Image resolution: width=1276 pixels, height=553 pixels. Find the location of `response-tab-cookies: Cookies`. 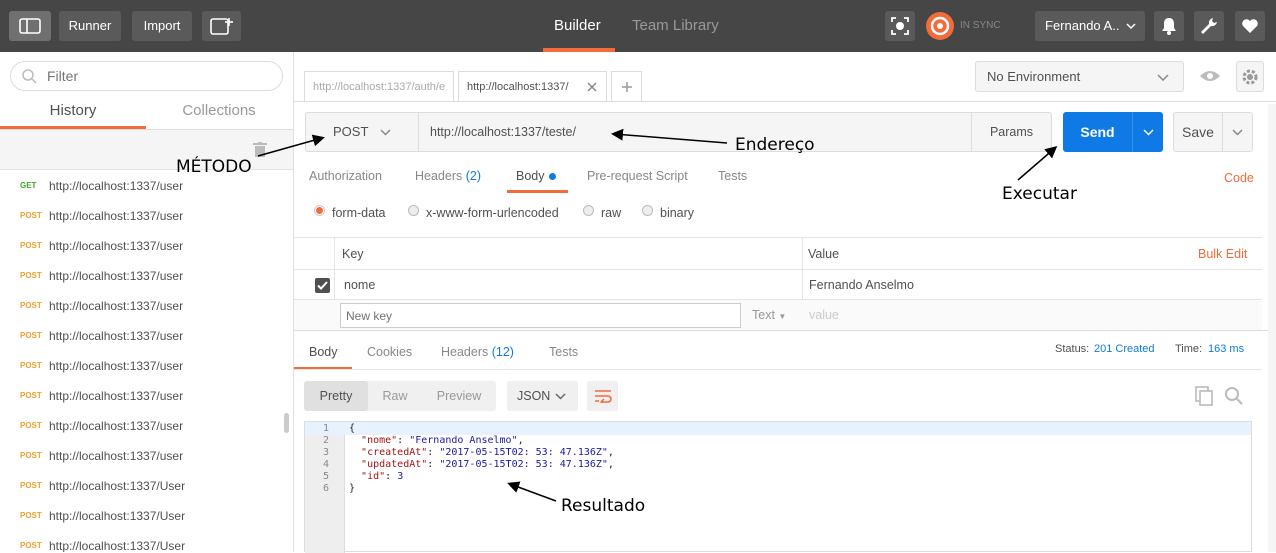

response-tab-cookies: Cookies is located at coordinates (389, 352).